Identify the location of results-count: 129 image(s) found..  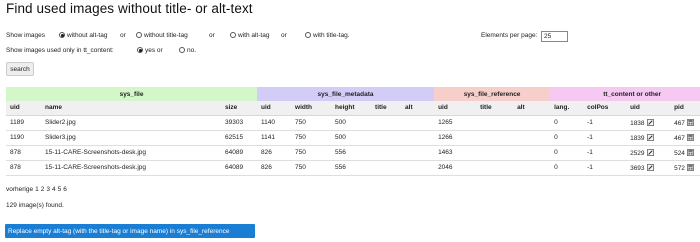
(35, 205).